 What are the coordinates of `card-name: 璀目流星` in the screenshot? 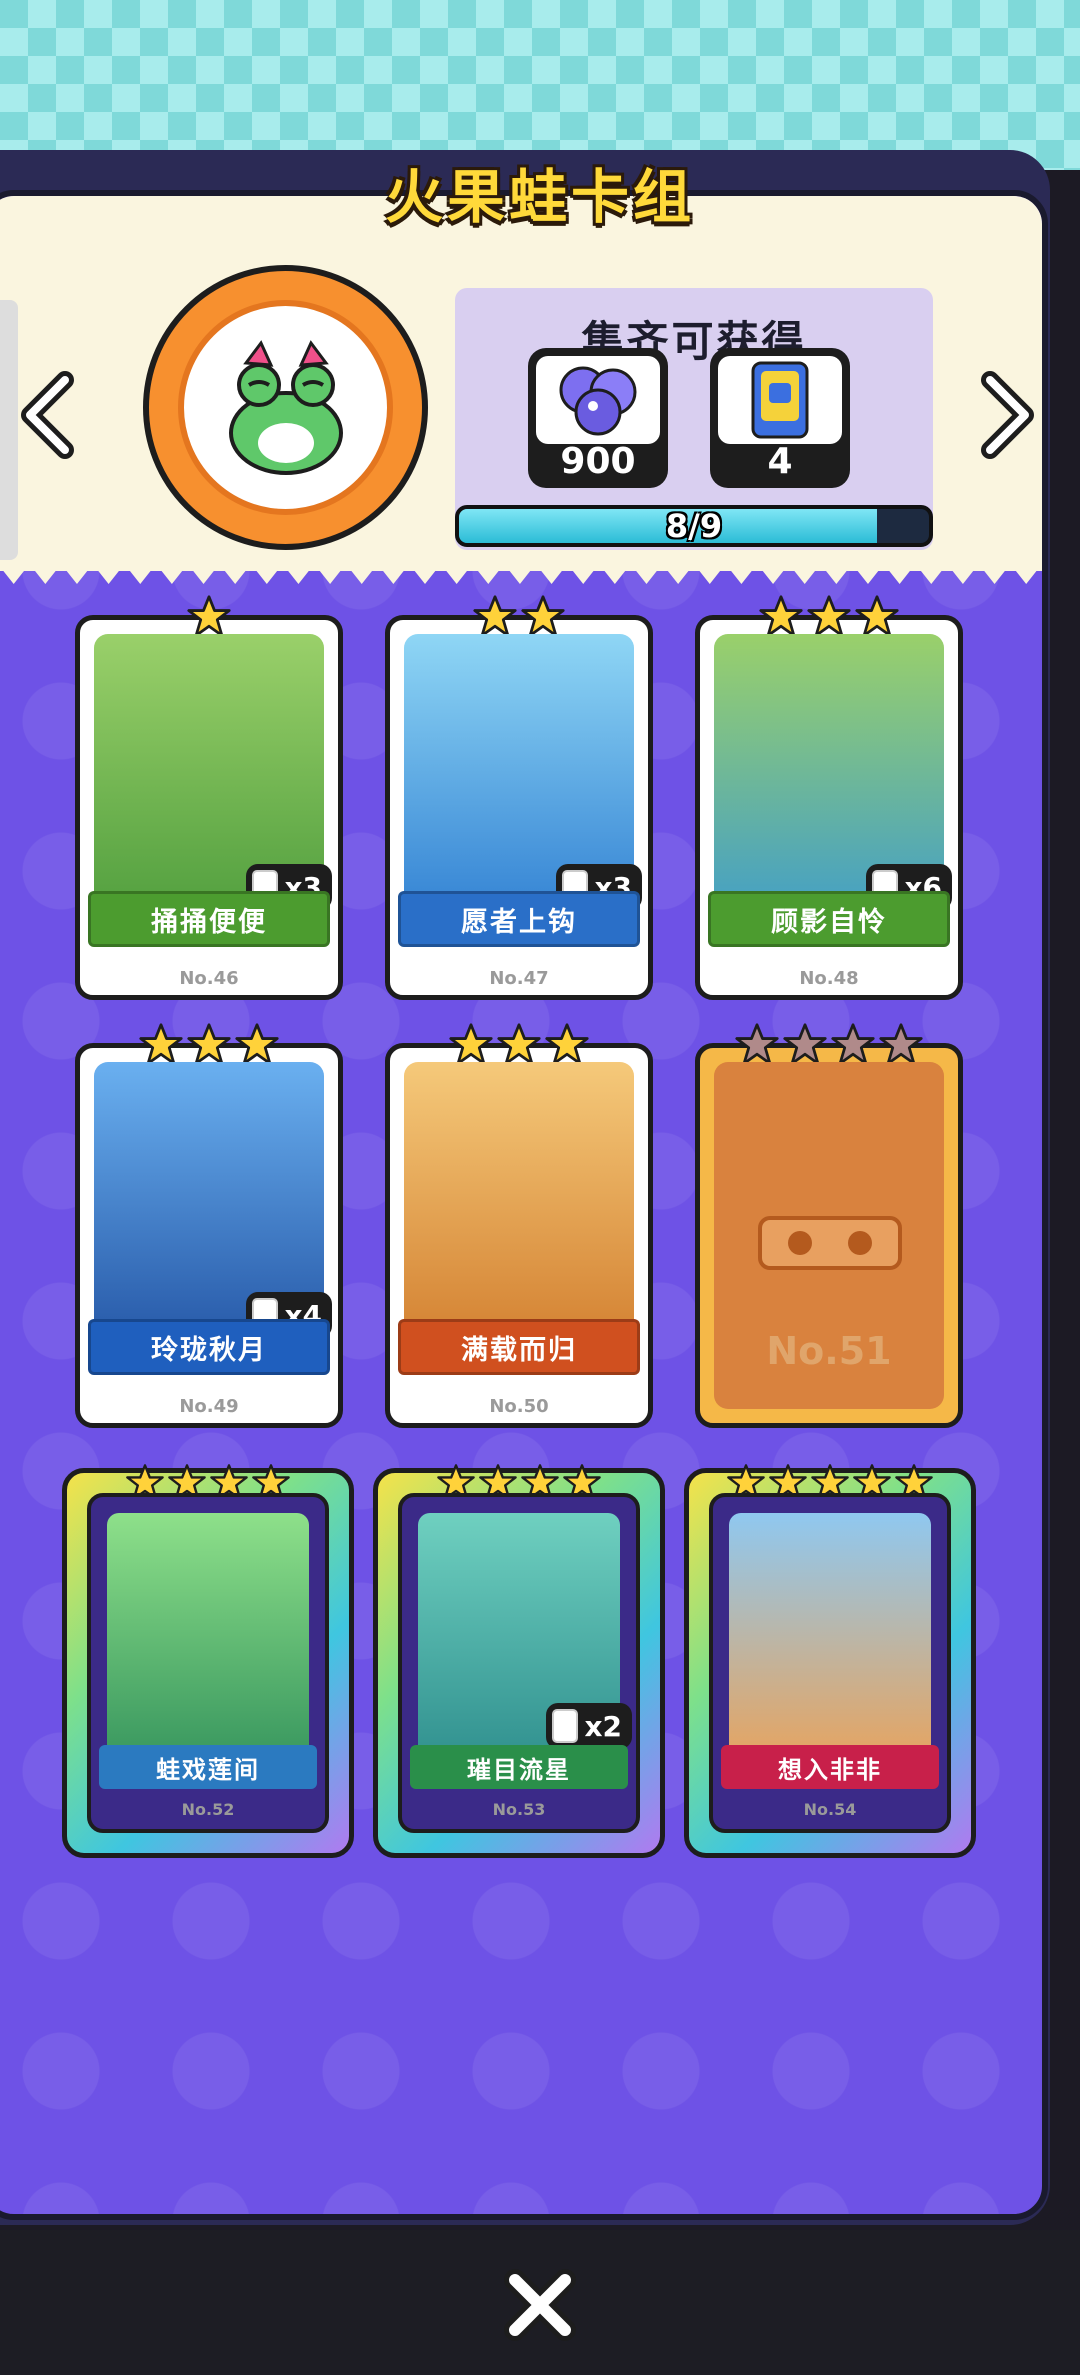 It's located at (519, 1767).